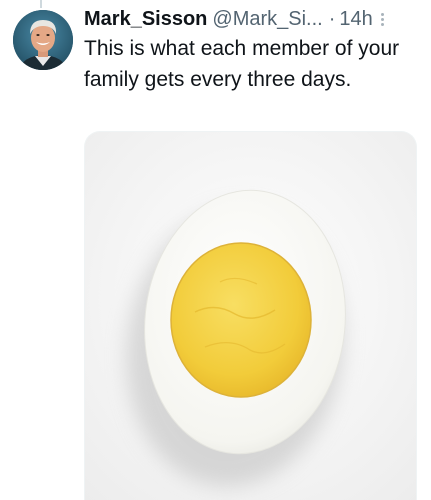 The width and height of the screenshot is (431, 500). I want to click on avatar-photo-icon, so click(43, 40).